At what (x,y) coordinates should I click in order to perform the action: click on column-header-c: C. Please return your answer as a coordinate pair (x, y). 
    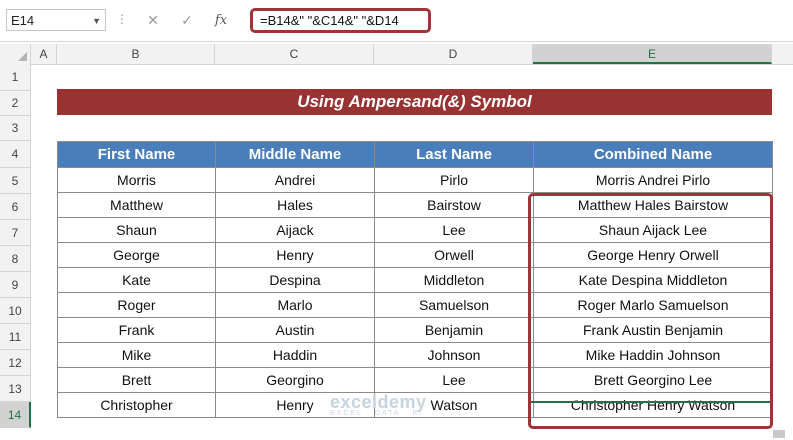
    Looking at the image, I should click on (294, 54).